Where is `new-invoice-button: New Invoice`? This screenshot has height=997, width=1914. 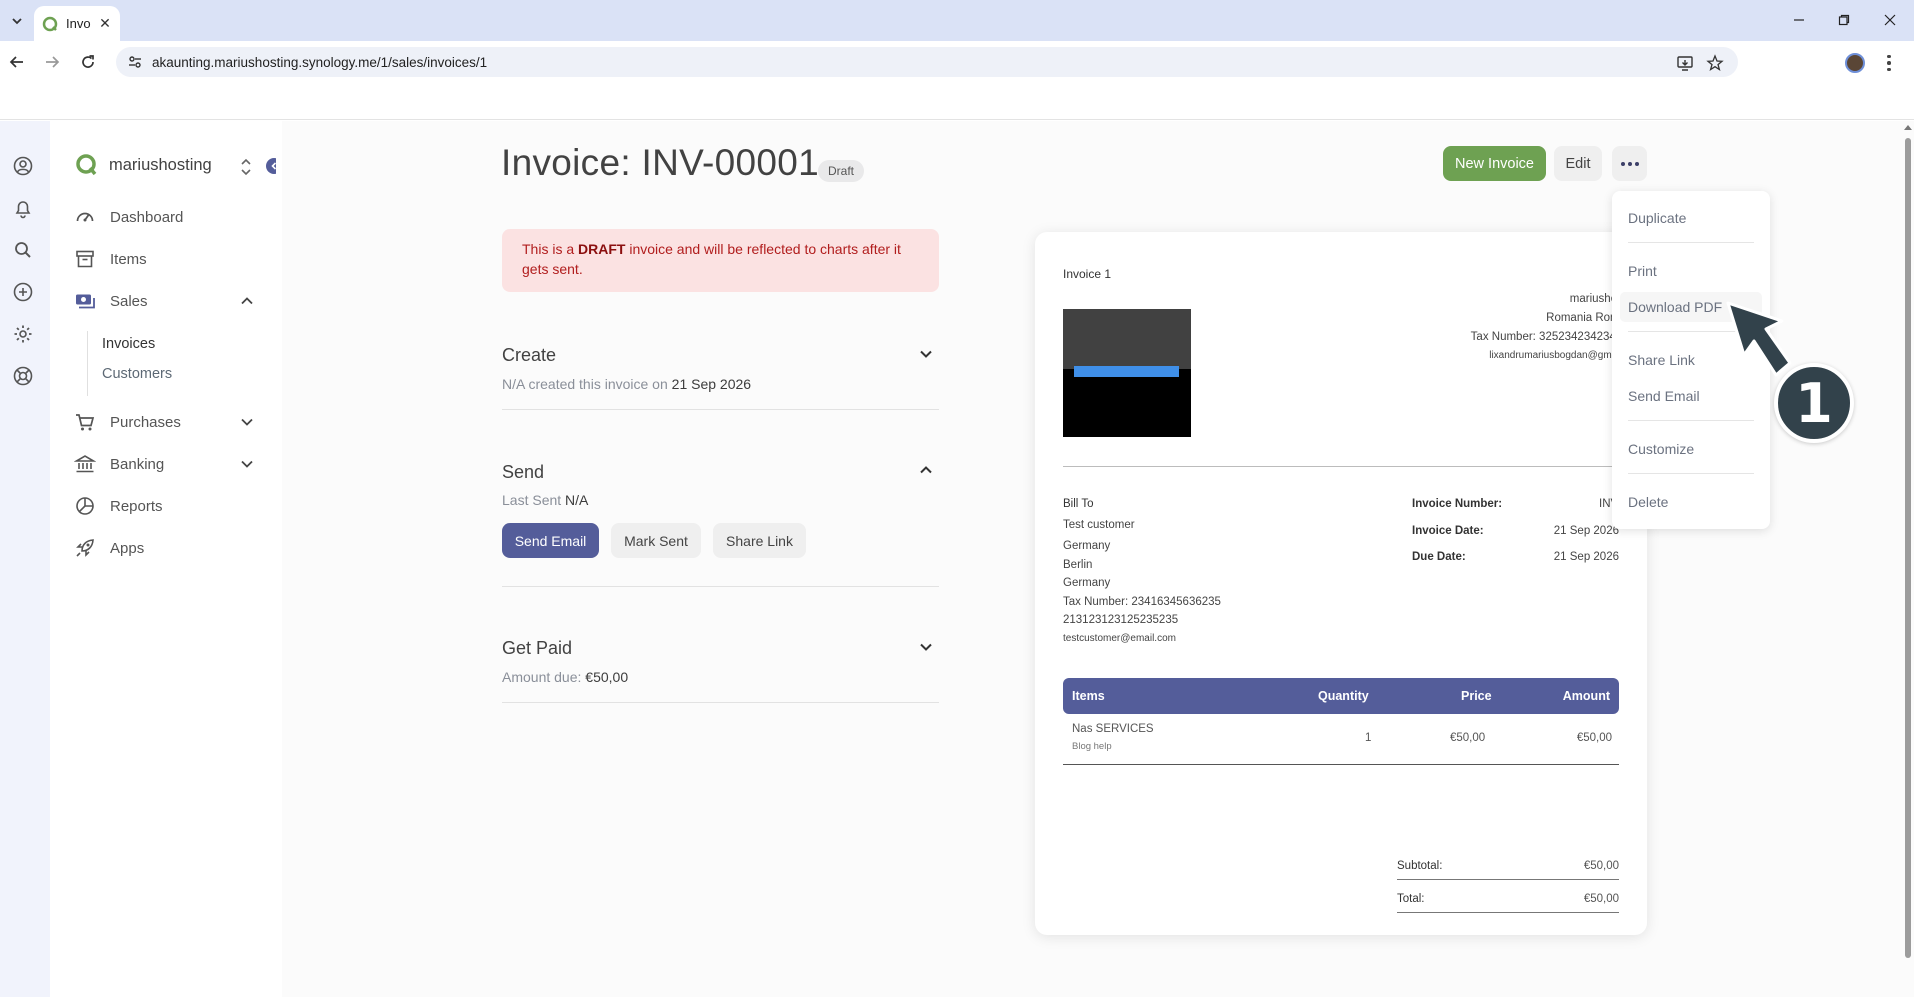 new-invoice-button: New Invoice is located at coordinates (1494, 163).